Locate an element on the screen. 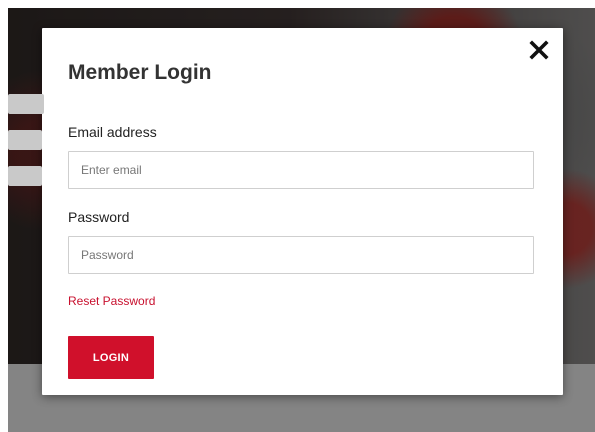  close-icon is located at coordinates (539, 50).